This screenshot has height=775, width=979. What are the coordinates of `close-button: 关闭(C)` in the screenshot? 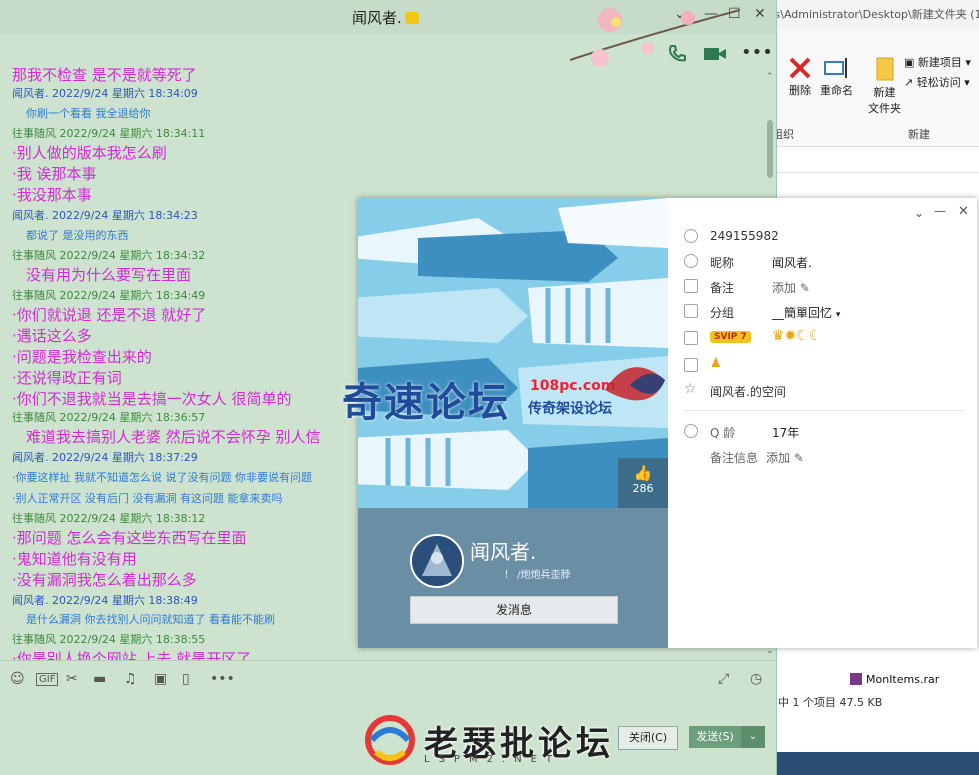 It's located at (648, 738).